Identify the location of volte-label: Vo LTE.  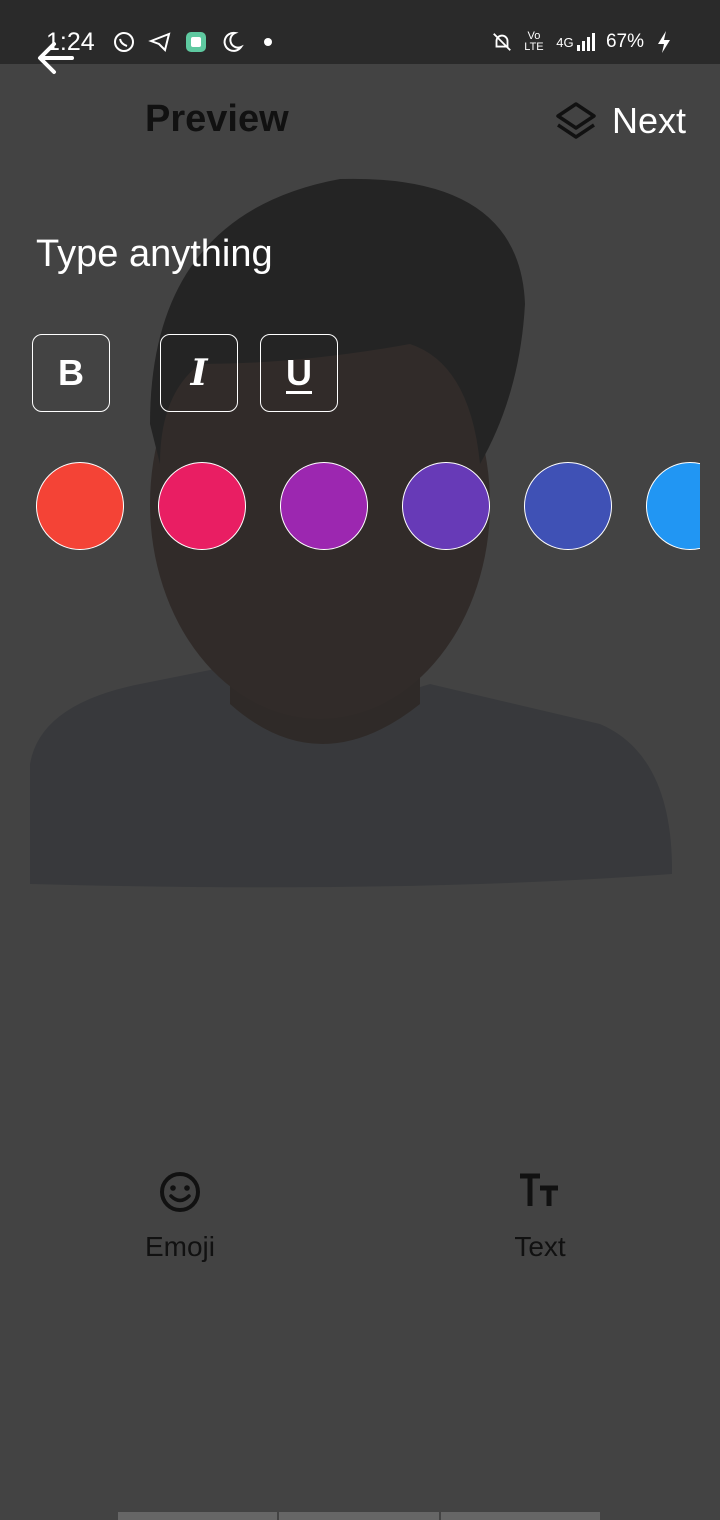
(534, 41).